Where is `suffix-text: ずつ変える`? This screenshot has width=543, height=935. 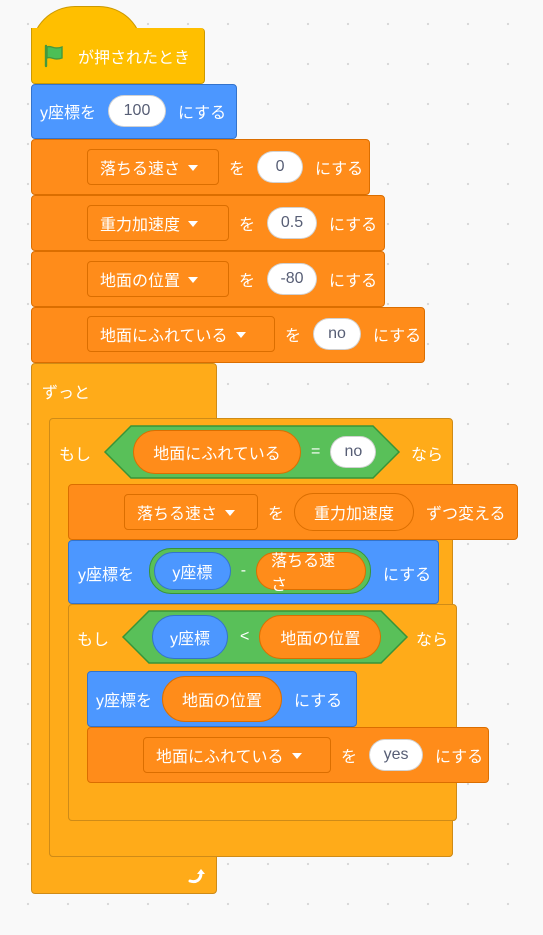 suffix-text: ずつ変える is located at coordinates (466, 514).